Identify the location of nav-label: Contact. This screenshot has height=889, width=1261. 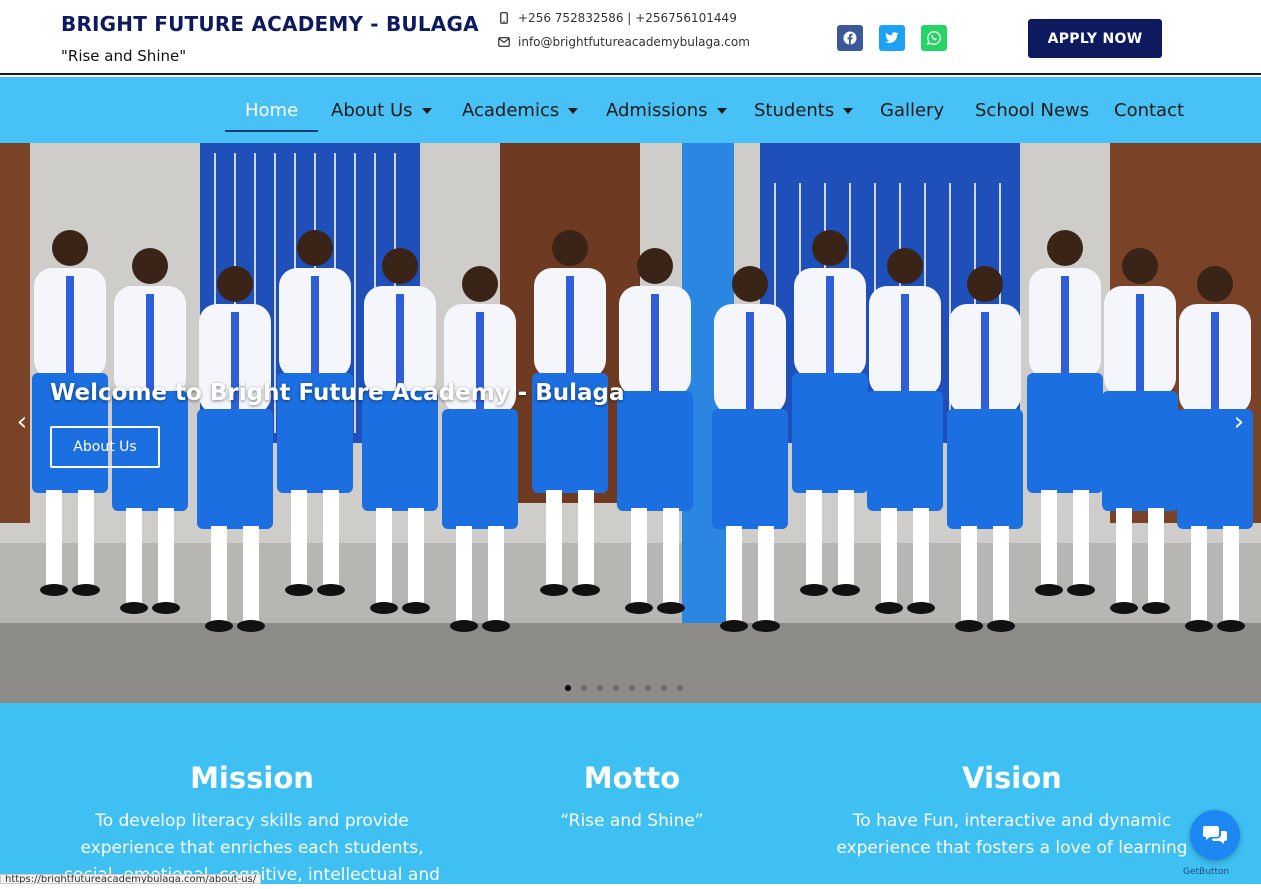
(1149, 110).